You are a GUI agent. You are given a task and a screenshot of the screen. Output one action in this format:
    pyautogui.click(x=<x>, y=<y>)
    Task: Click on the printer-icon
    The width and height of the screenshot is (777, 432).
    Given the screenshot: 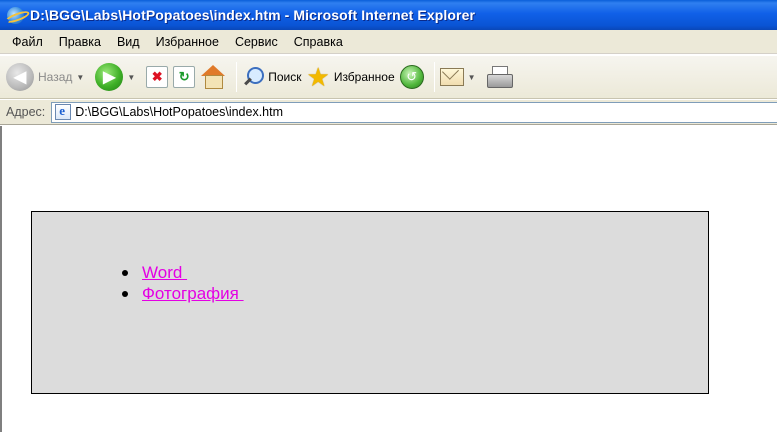 What is the action you would take?
    pyautogui.click(x=499, y=77)
    